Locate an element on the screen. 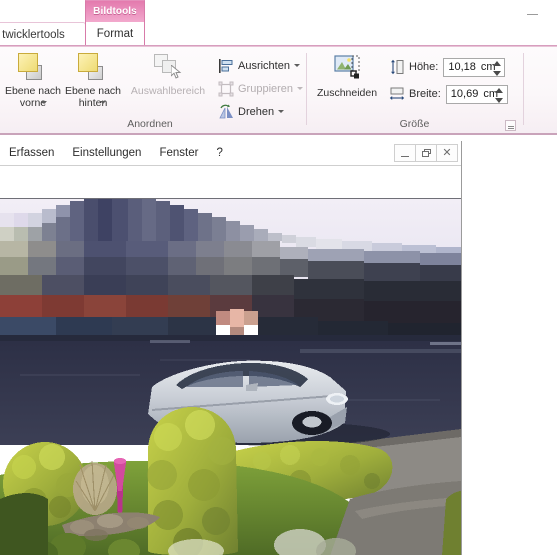  window-menubar: Erfassen Einstellungen Fenster ? ✕ is located at coordinates (230, 153).